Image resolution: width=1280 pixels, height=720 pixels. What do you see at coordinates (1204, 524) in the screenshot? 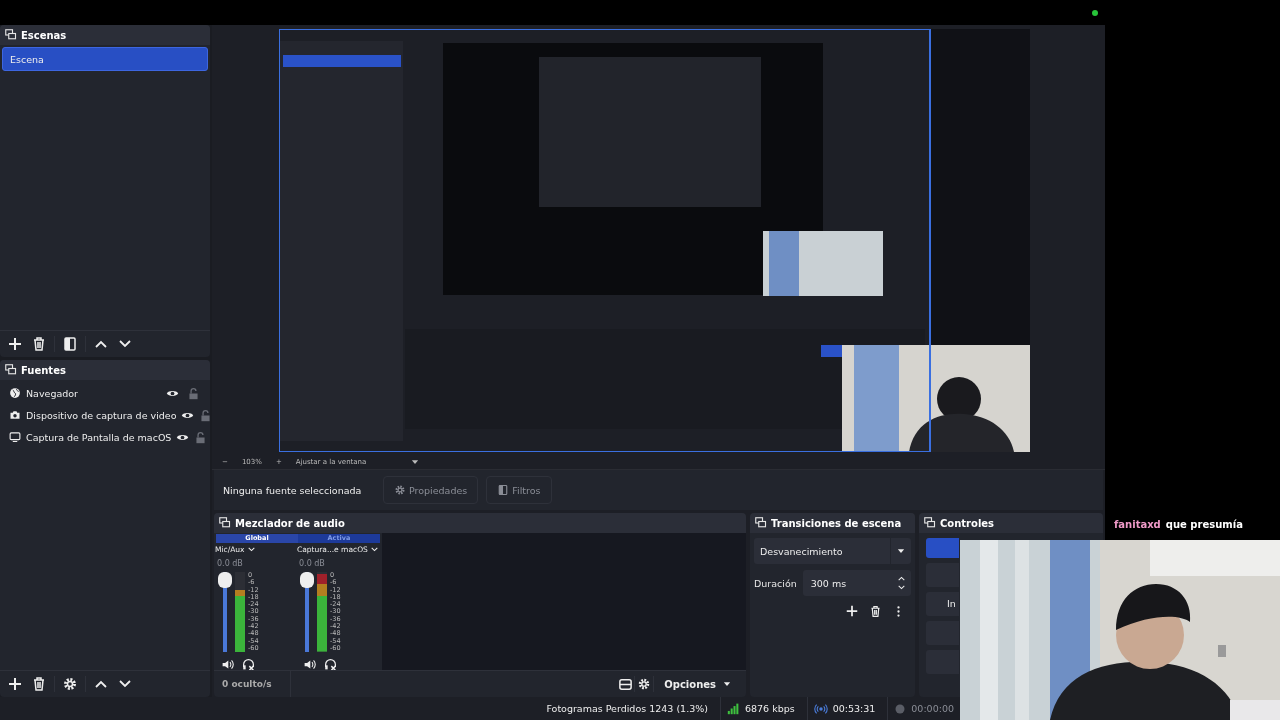
I see `chat-message: que presumía` at bounding box center [1204, 524].